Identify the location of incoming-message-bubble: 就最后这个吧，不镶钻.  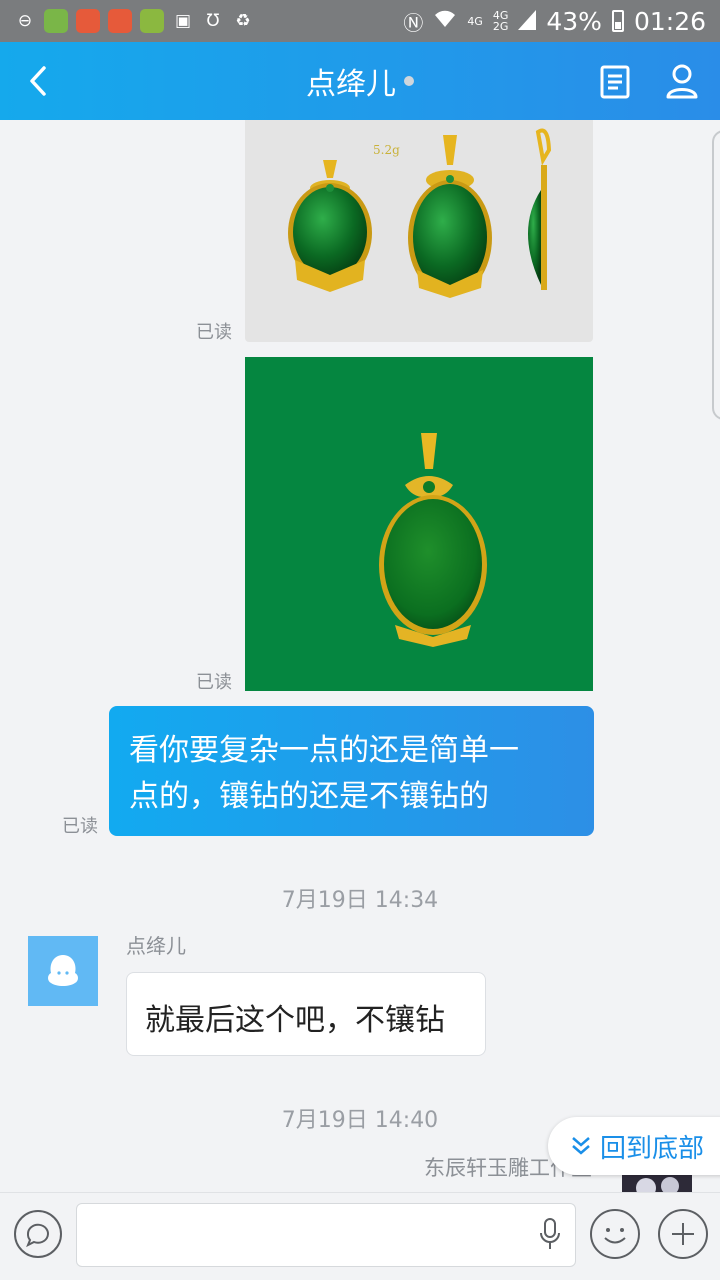
(306, 1014).